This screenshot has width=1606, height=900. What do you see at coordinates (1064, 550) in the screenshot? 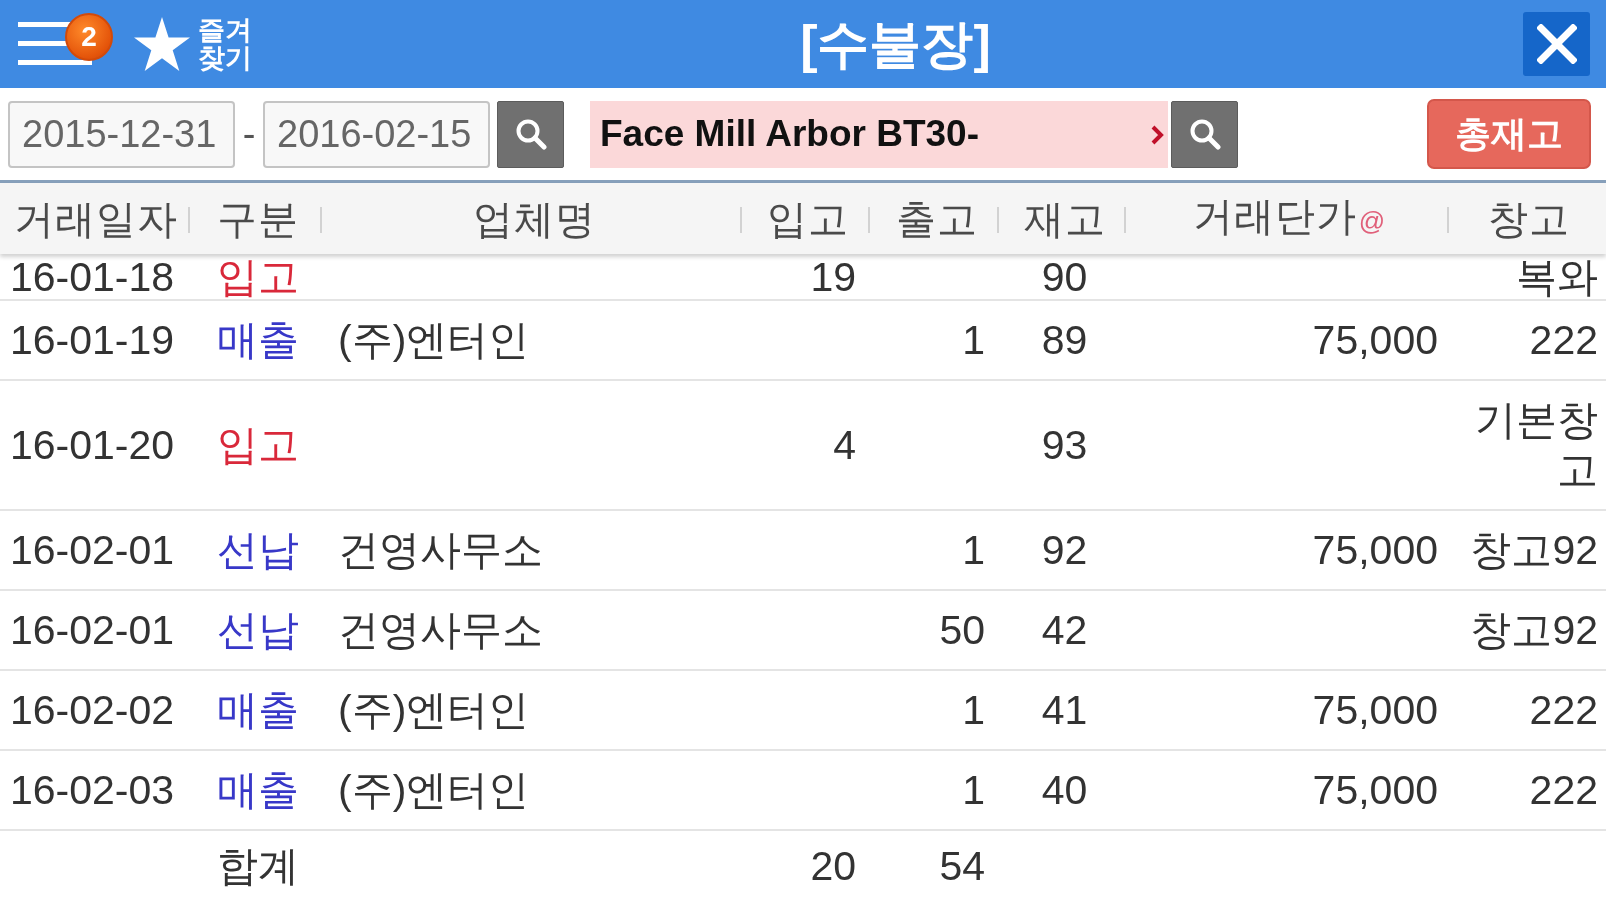
I see `stock-quantity: 92` at bounding box center [1064, 550].